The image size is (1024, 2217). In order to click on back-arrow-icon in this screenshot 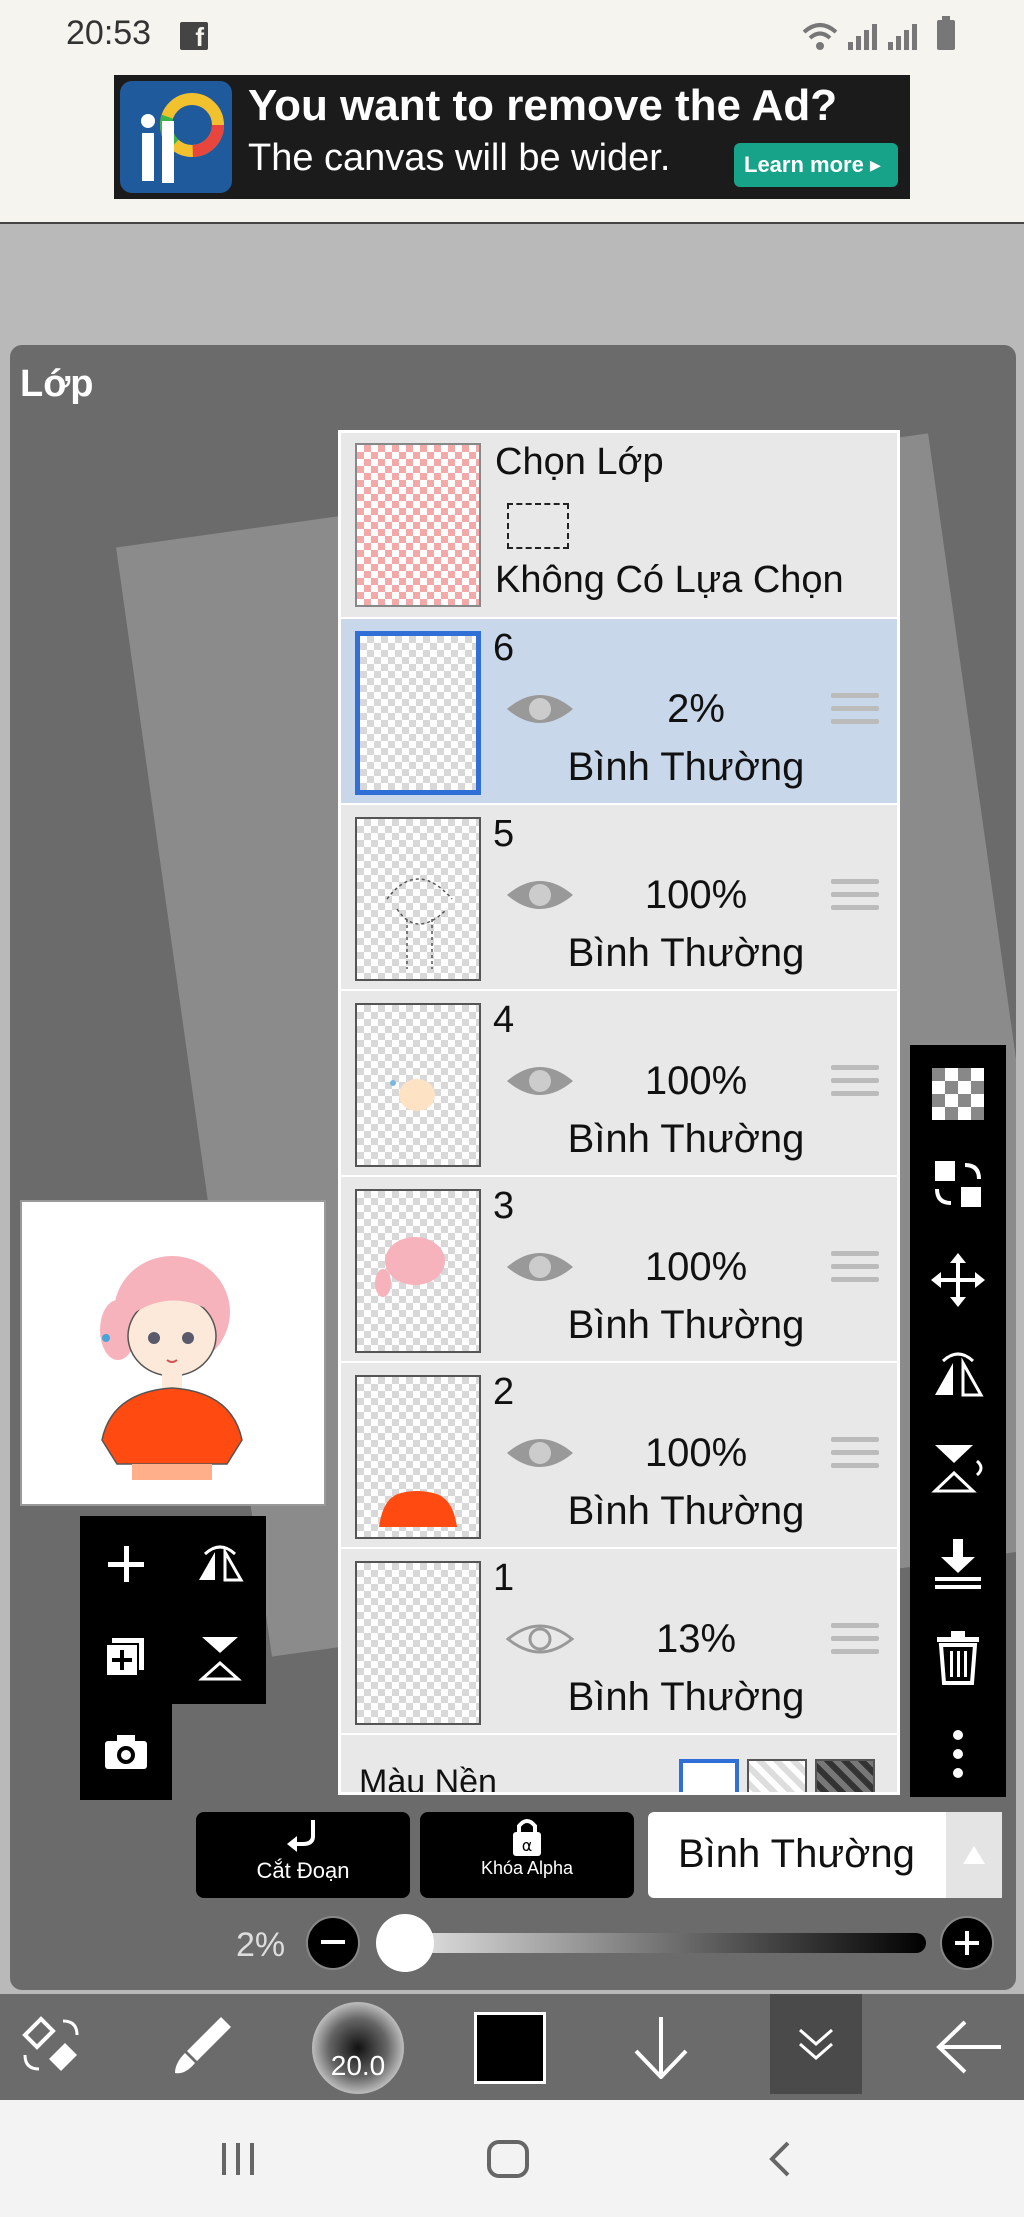, I will do `click(968, 2047)`.